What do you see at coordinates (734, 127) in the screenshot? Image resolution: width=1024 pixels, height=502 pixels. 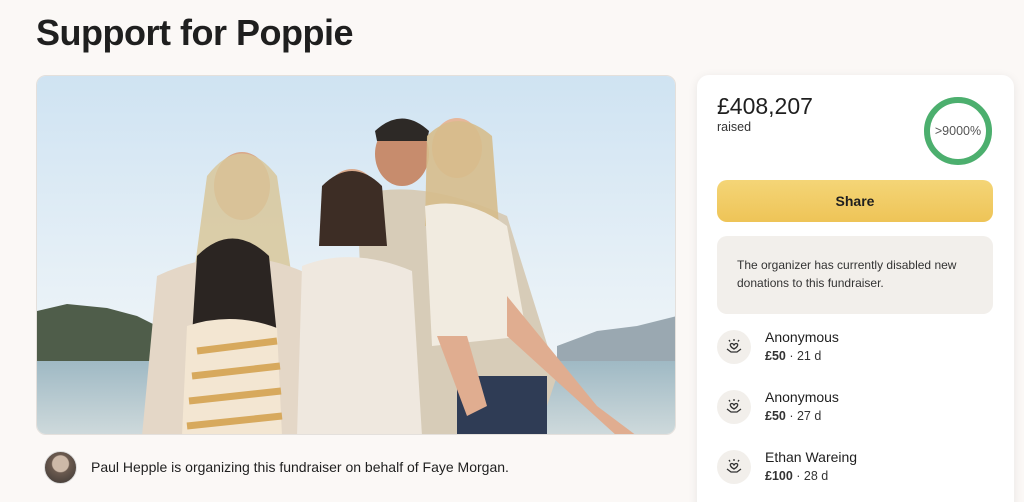 I see `raised-label: raised` at bounding box center [734, 127].